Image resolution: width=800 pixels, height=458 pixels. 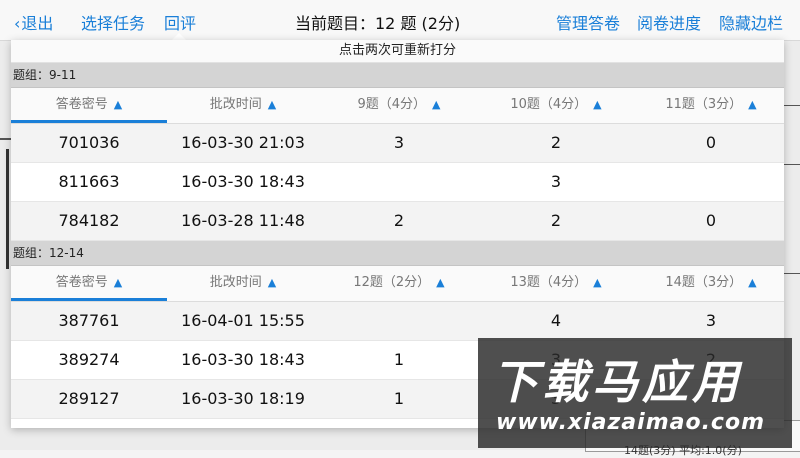 I want to click on graded-time-cell: 16-03-28 11:48, so click(x=243, y=220).